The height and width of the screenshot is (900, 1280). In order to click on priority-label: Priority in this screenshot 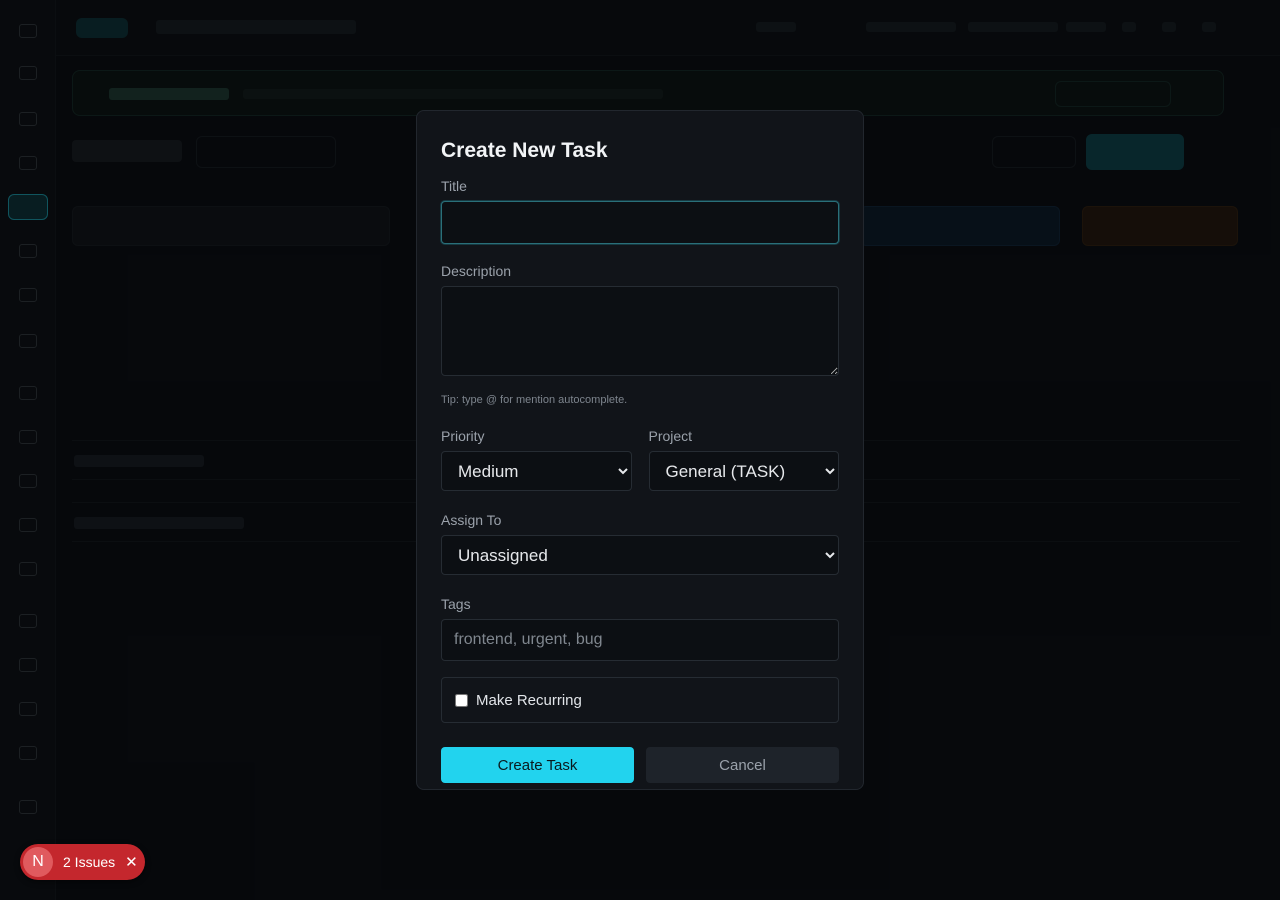, I will do `click(463, 436)`.